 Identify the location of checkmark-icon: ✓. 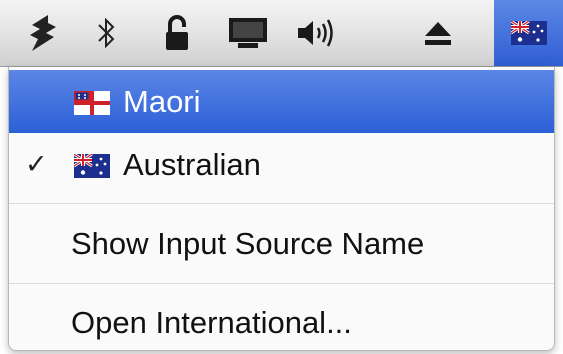
(36, 164).